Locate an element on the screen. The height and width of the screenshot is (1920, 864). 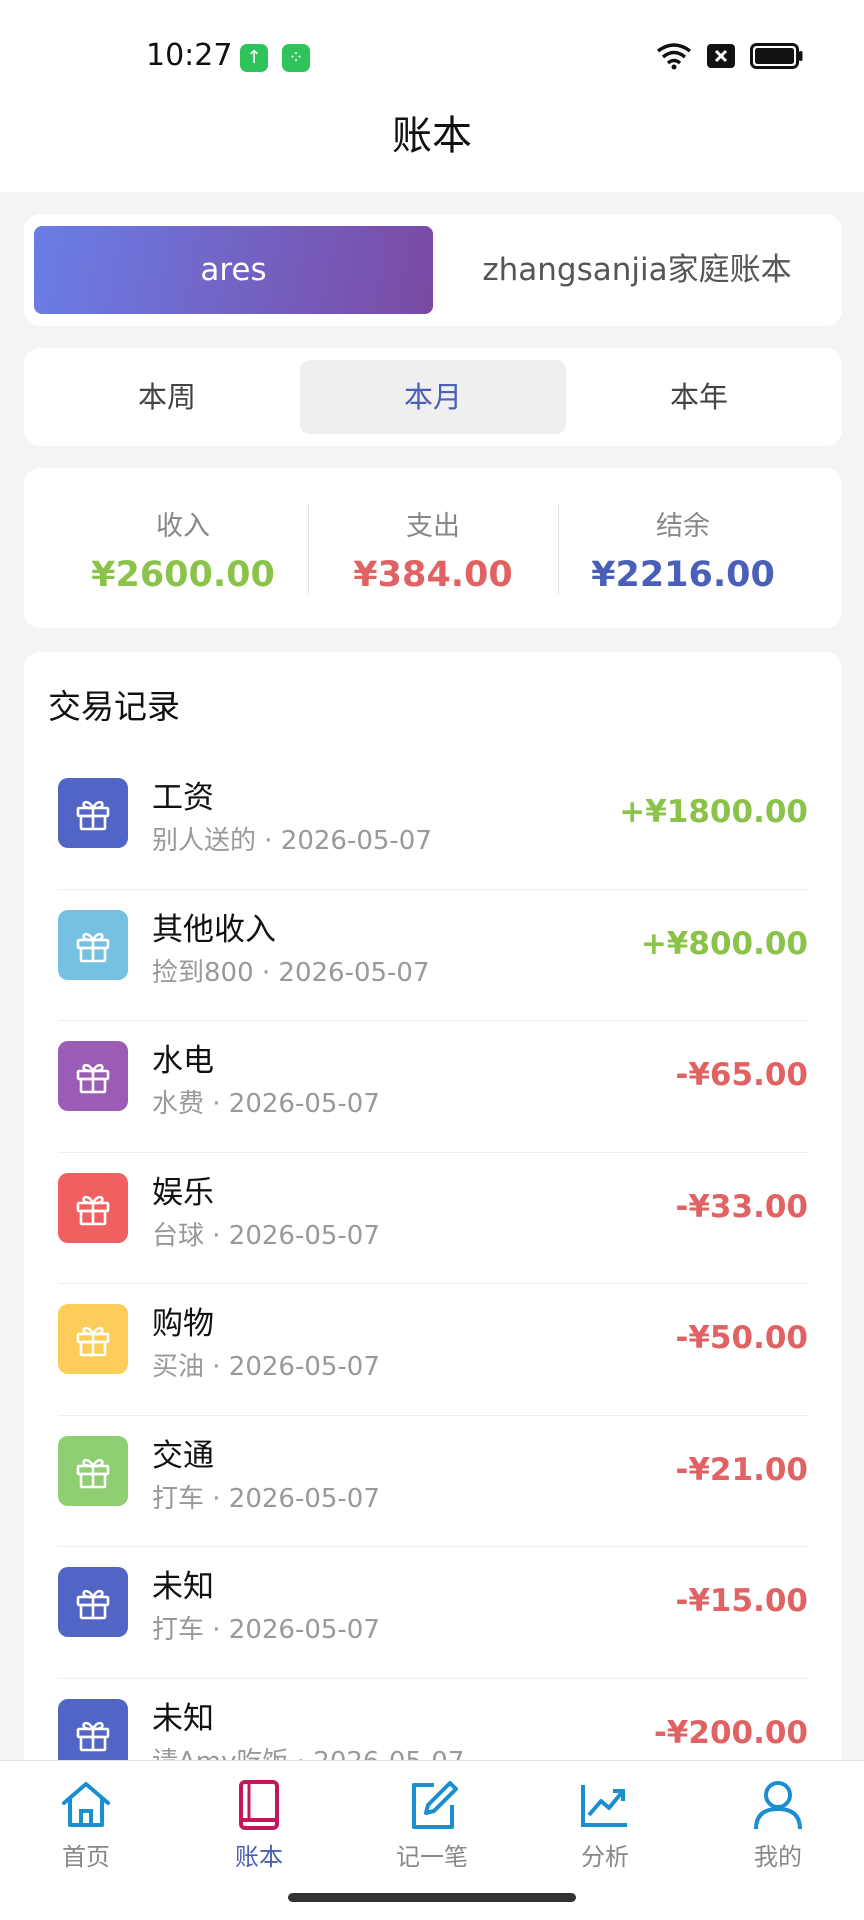
battery-icon is located at coordinates (776, 56).